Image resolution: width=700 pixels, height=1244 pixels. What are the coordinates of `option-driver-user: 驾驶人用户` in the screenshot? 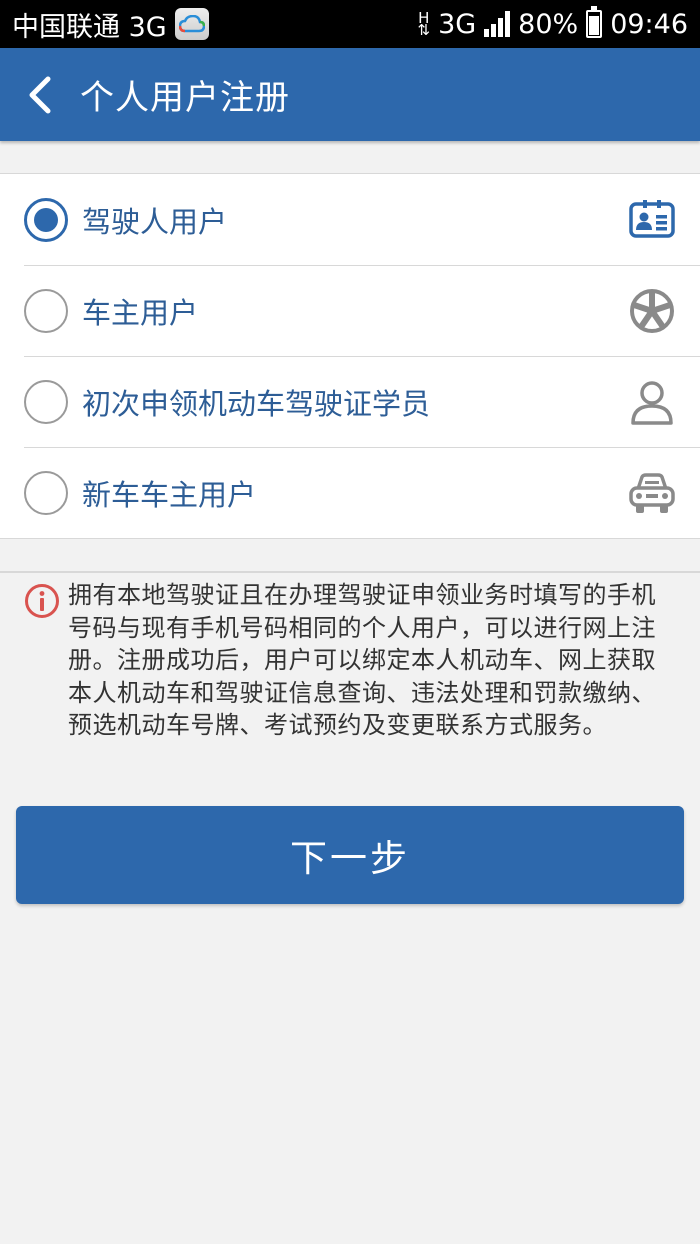 It's located at (350, 219).